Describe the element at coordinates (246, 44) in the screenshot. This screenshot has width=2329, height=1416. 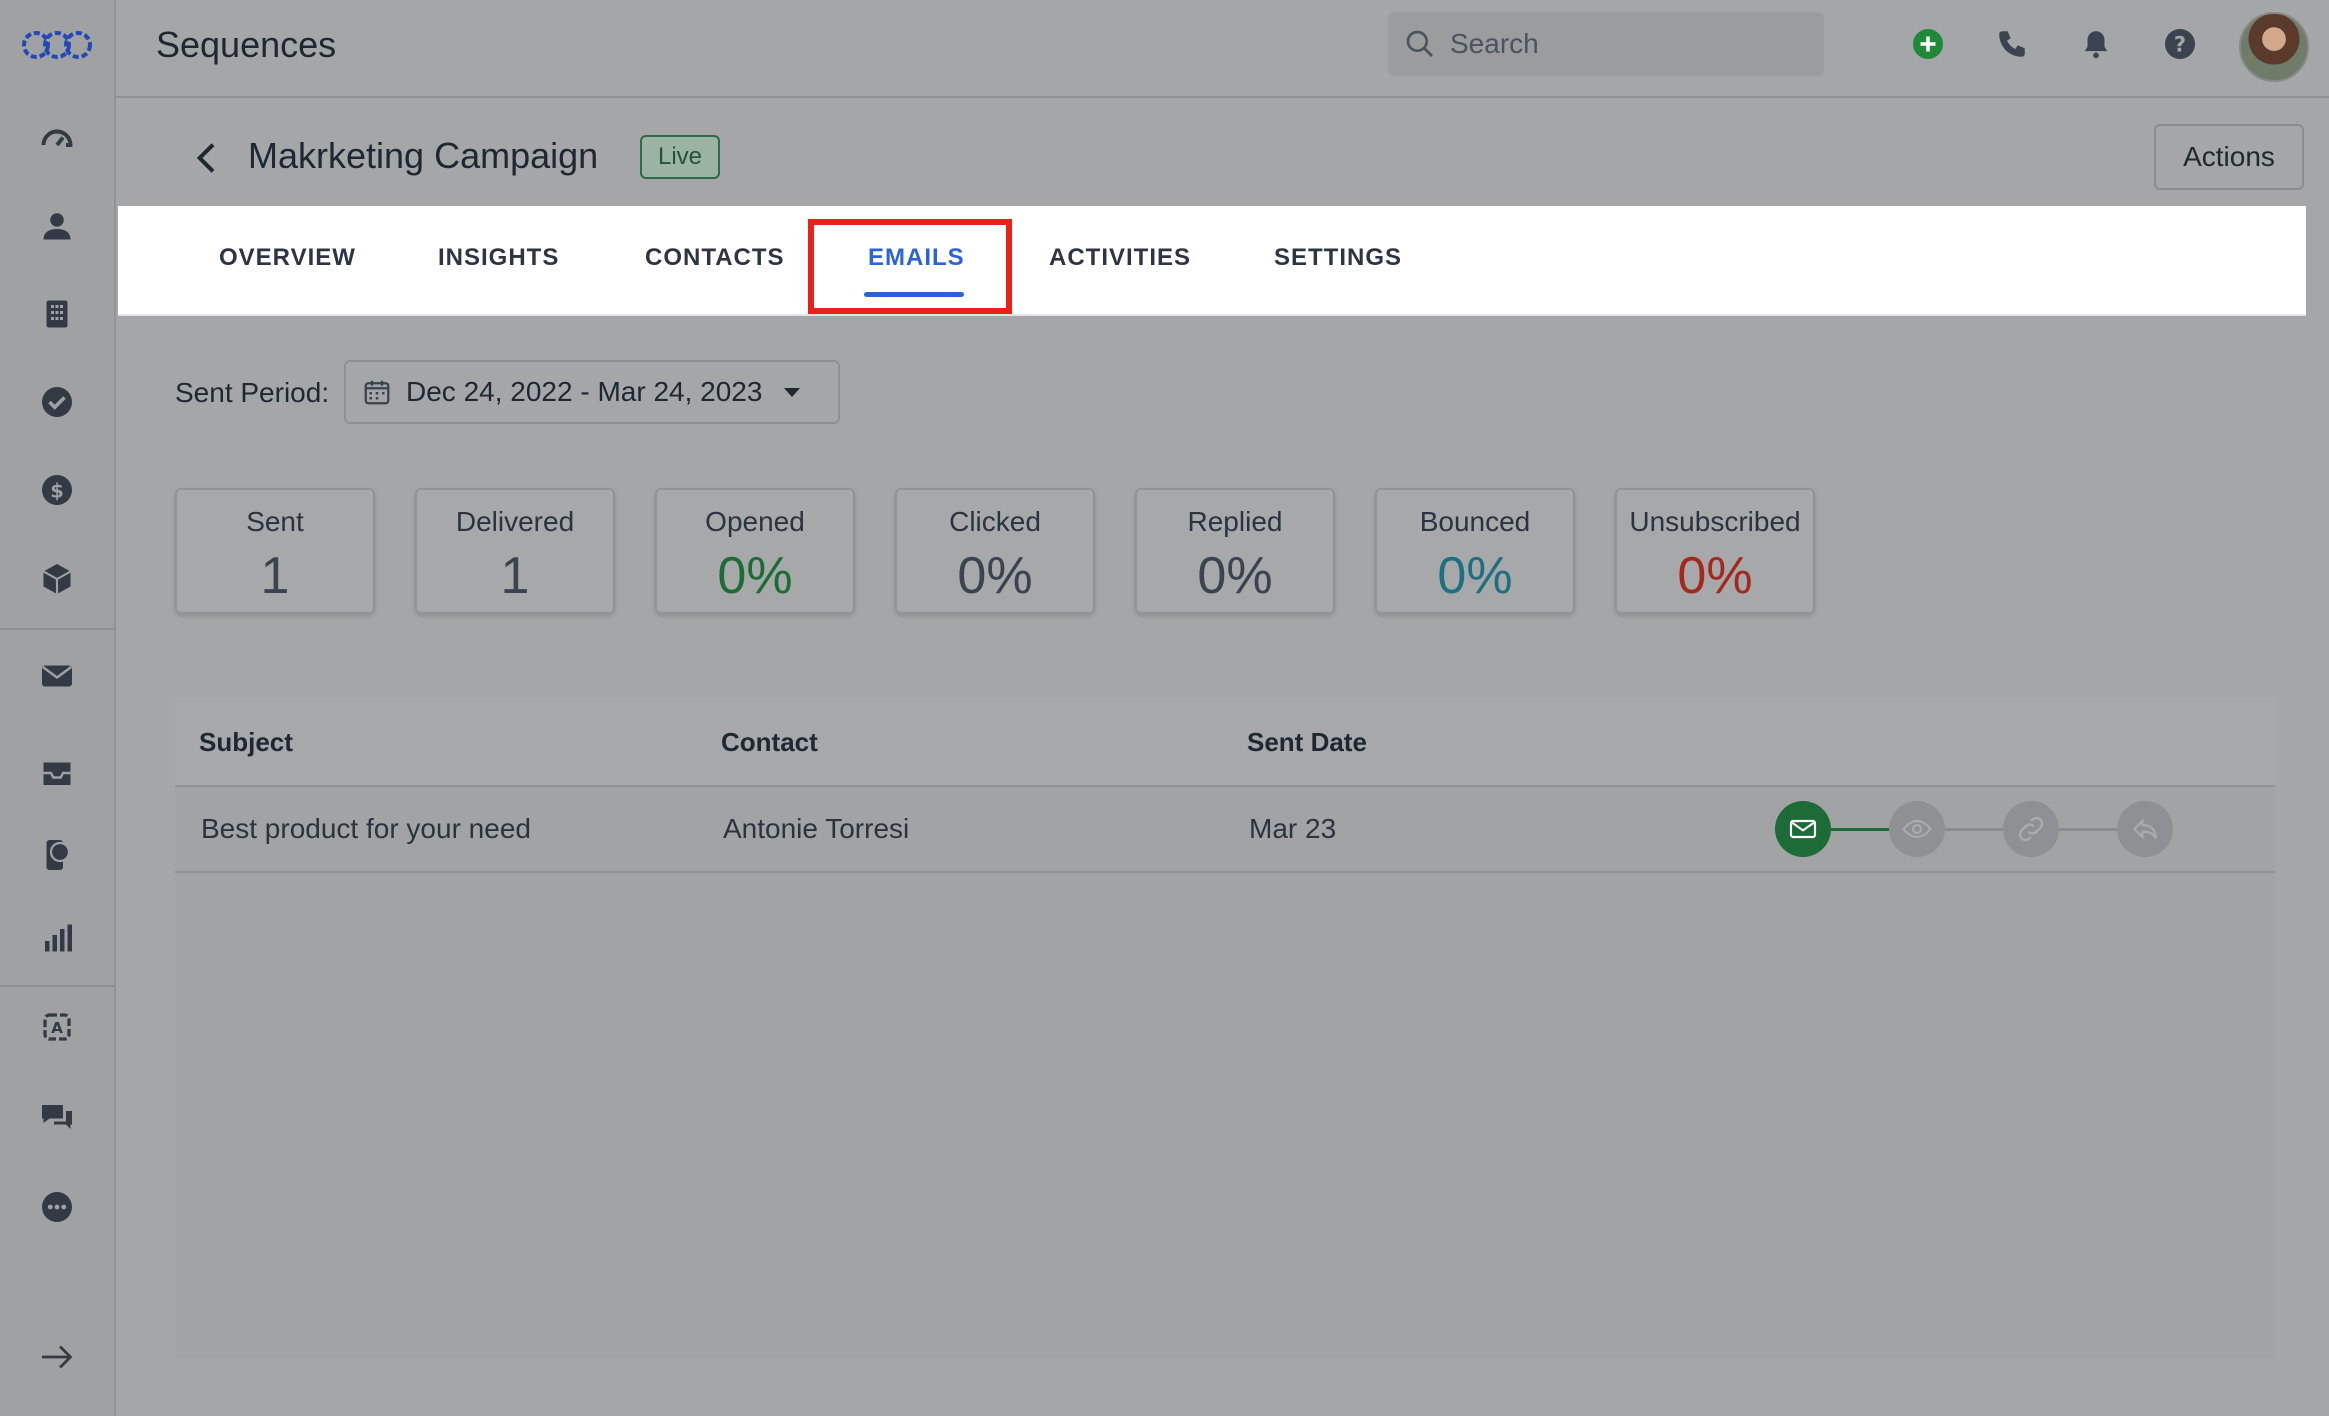
I see `app-title: Sequences` at that location.